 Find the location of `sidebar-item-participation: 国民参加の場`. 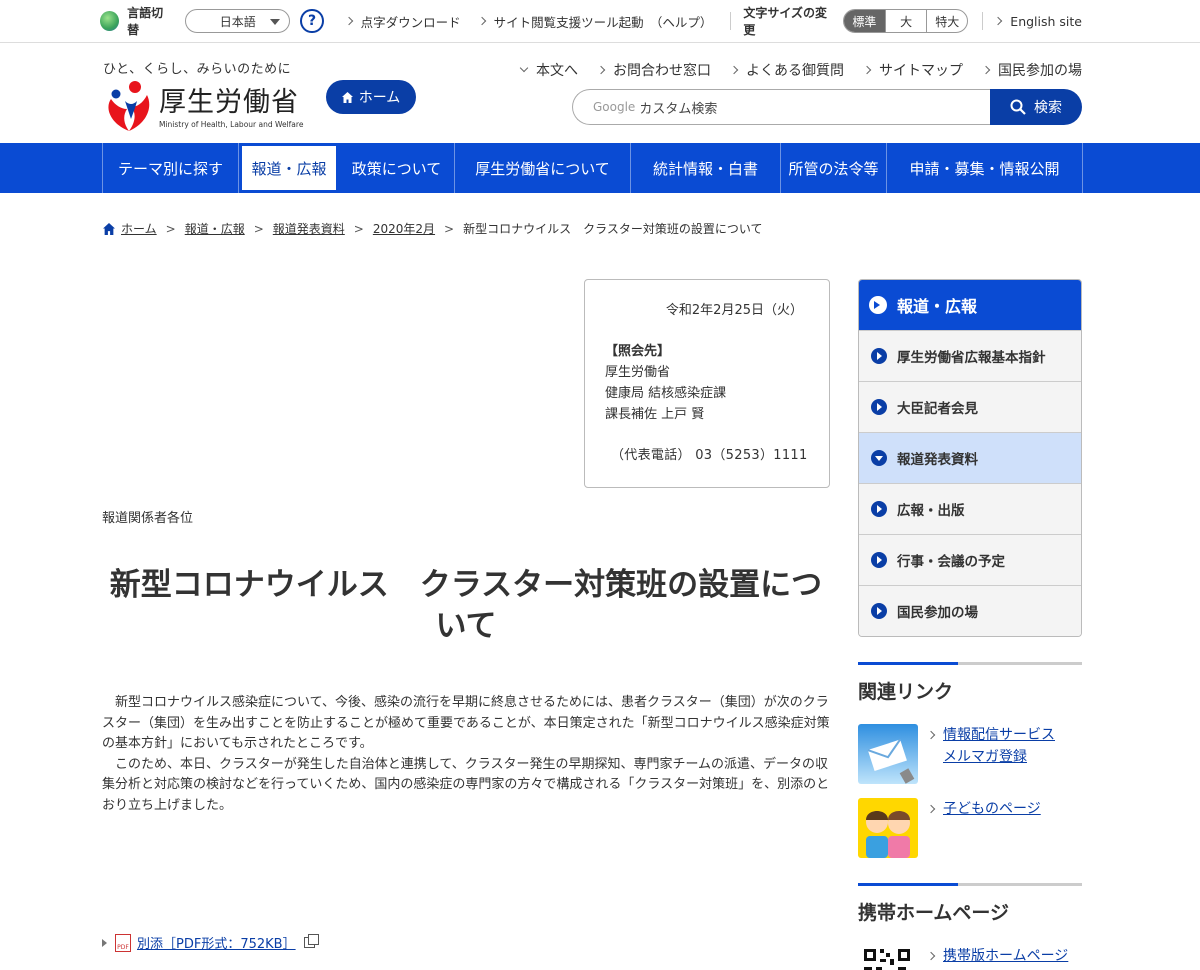

sidebar-item-participation: 国民参加の場 is located at coordinates (970, 610).